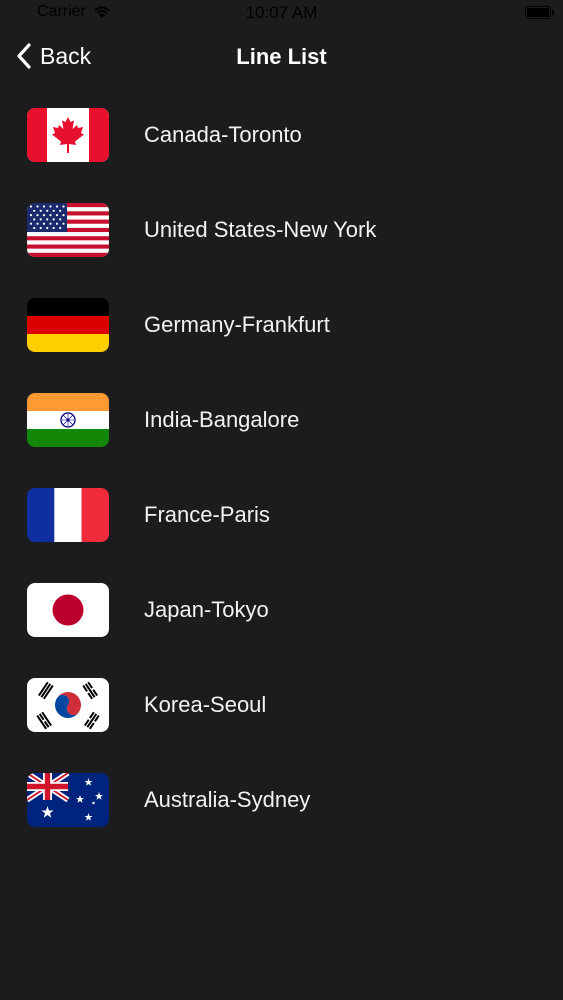 The height and width of the screenshot is (1000, 563). I want to click on line-row-japan-tokyo: Japan-Tokyo, so click(281, 609).